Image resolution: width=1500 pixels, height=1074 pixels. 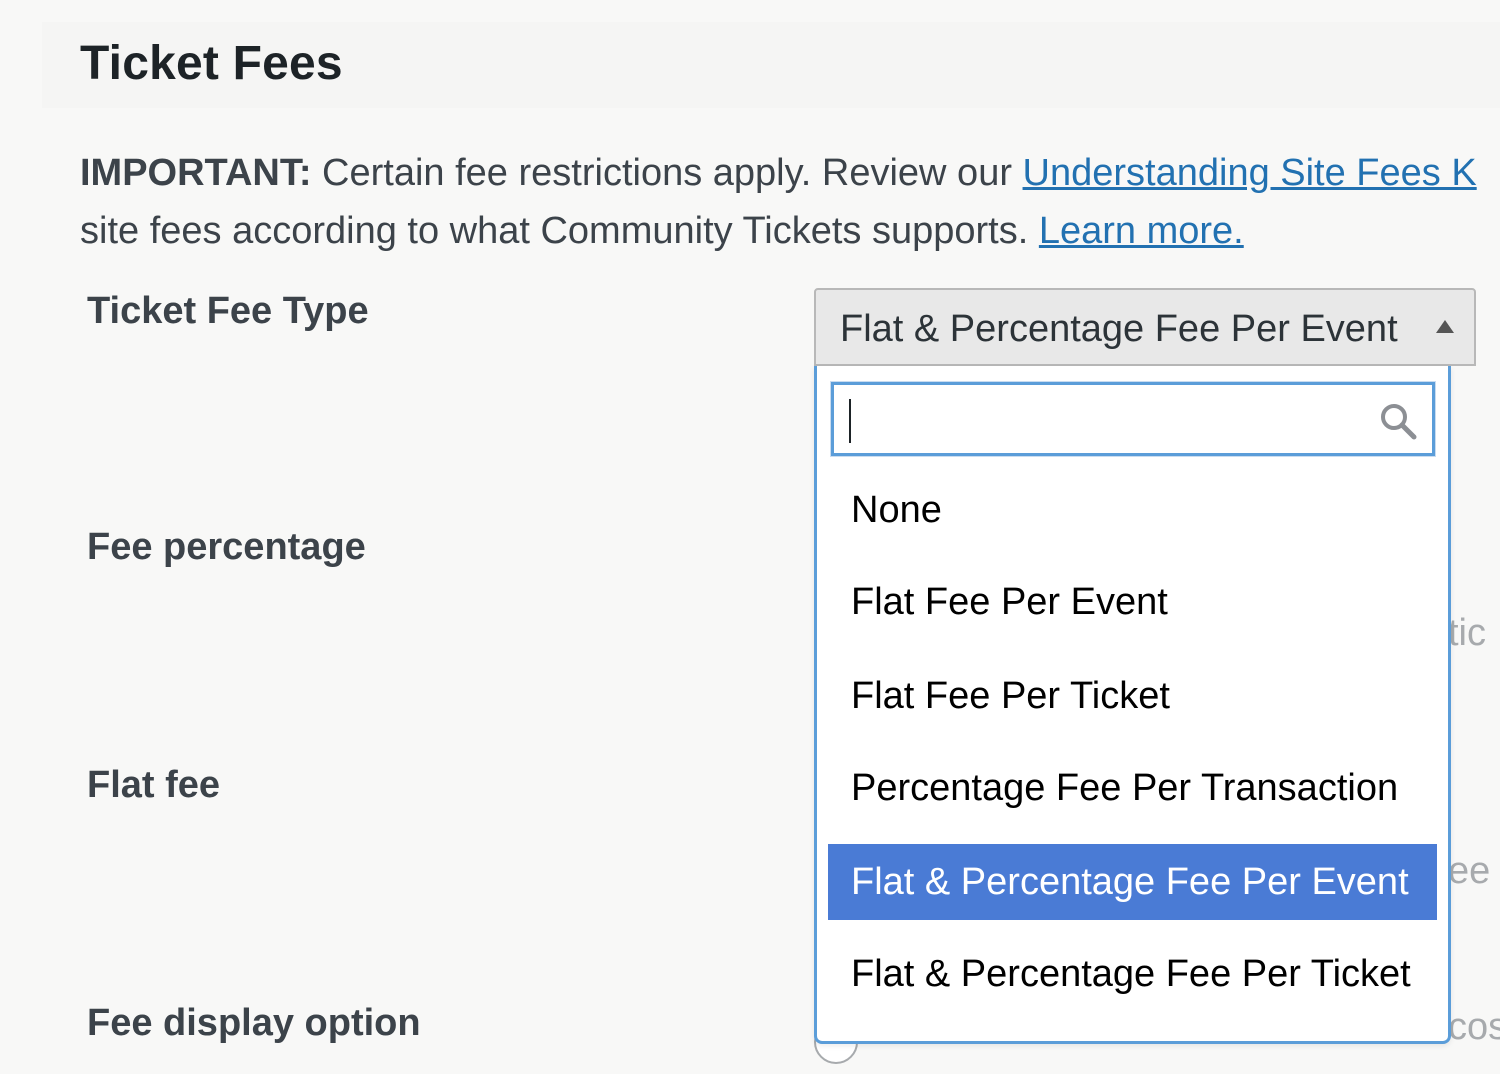 I want to click on chevron-up-icon, so click(x=1445, y=326).